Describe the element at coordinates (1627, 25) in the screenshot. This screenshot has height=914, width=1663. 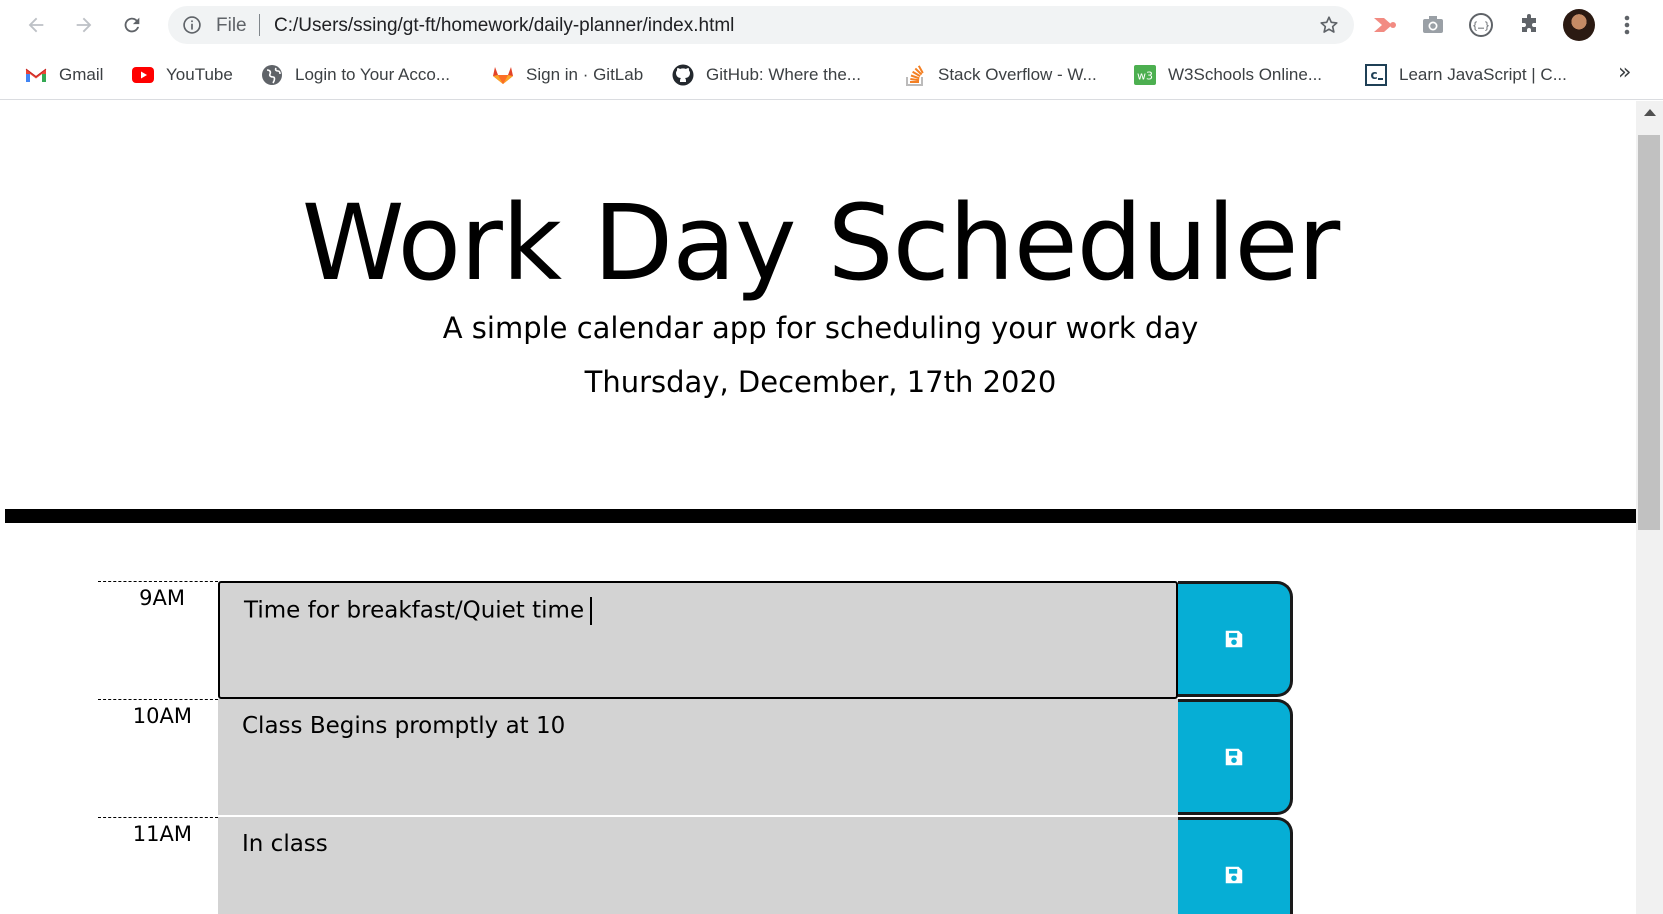
I see `kebab-menu-icon` at that location.